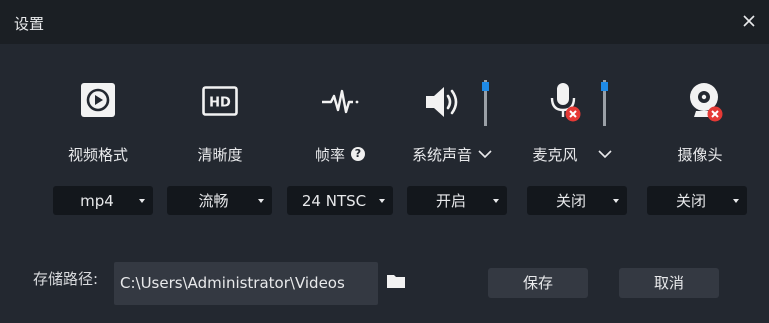  What do you see at coordinates (246, 283) in the screenshot?
I see `save-path-field: C:\Users\Administrator\Videos` at bounding box center [246, 283].